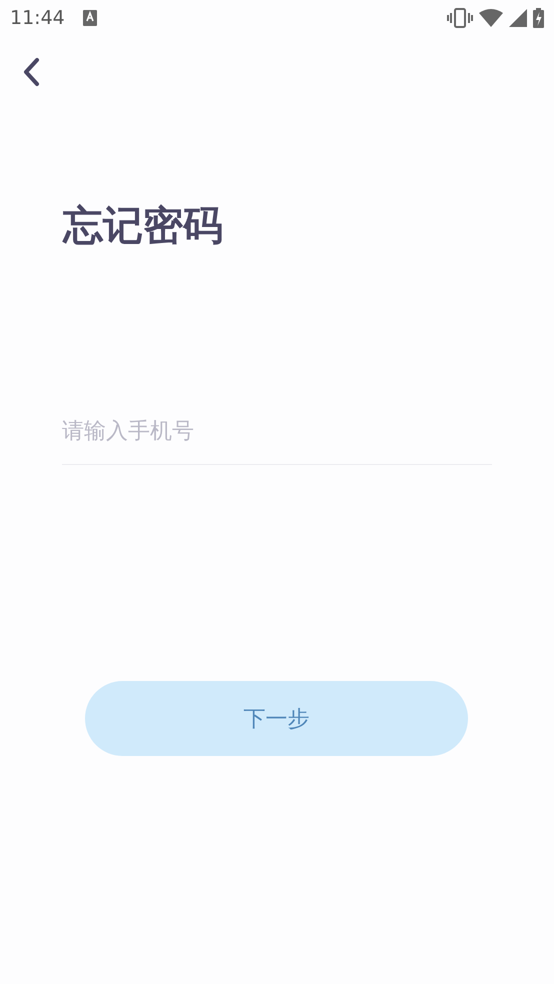 This screenshot has height=984, width=554. I want to click on phone-input-field: 请输入手机号, so click(277, 439).